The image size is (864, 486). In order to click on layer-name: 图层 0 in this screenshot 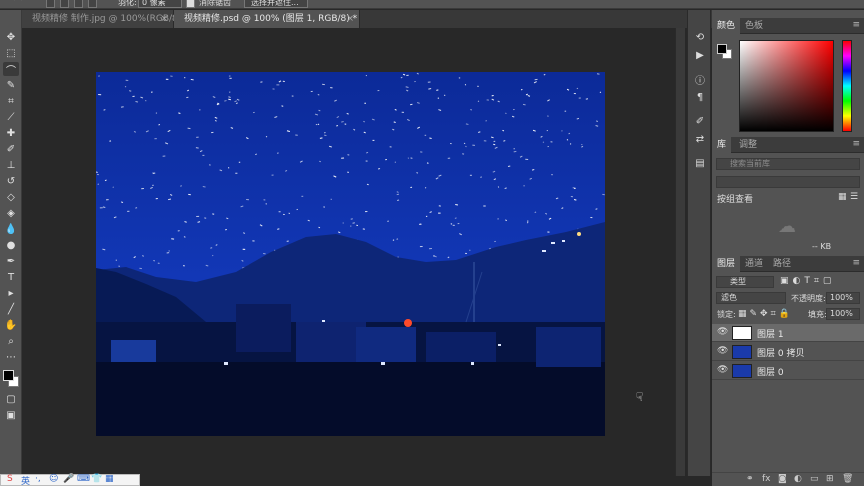, I will do `click(770, 371)`.